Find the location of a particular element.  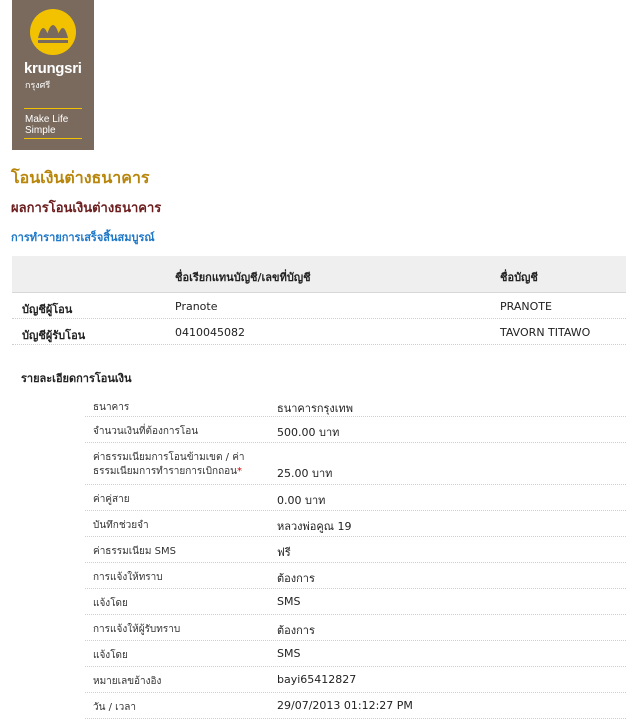

detail-label: การแจ้งให้ผู้รับทราบ is located at coordinates (137, 629).